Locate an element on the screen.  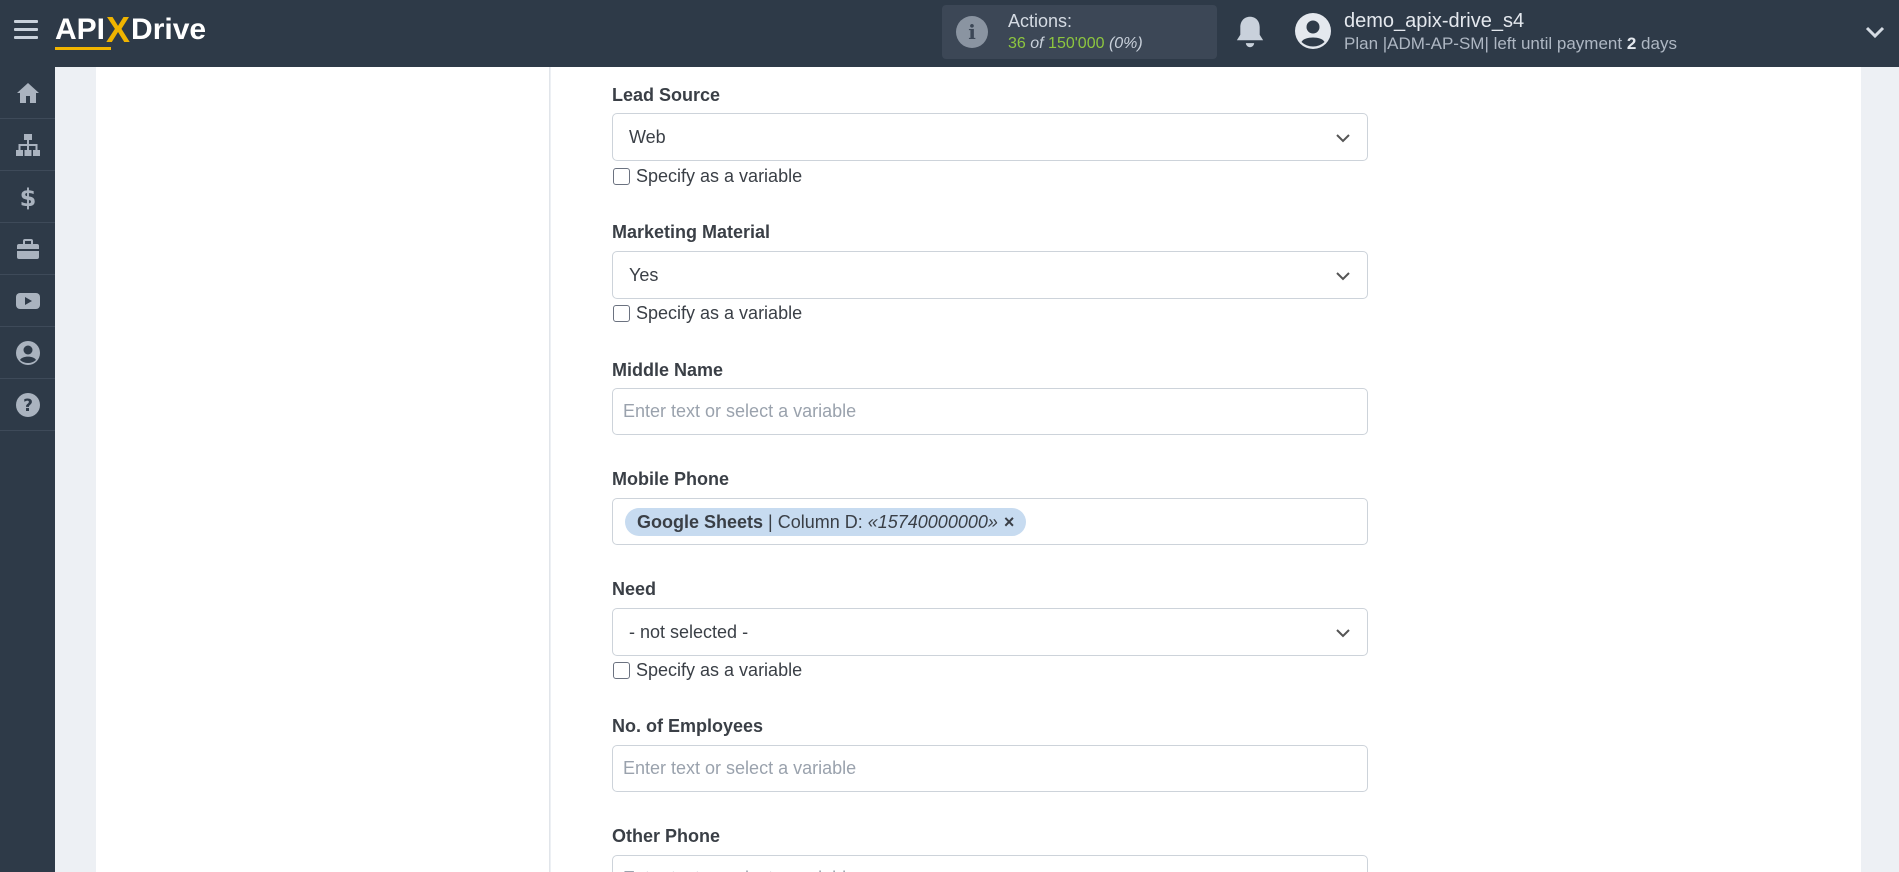
actions-used: 36 is located at coordinates (1017, 43).